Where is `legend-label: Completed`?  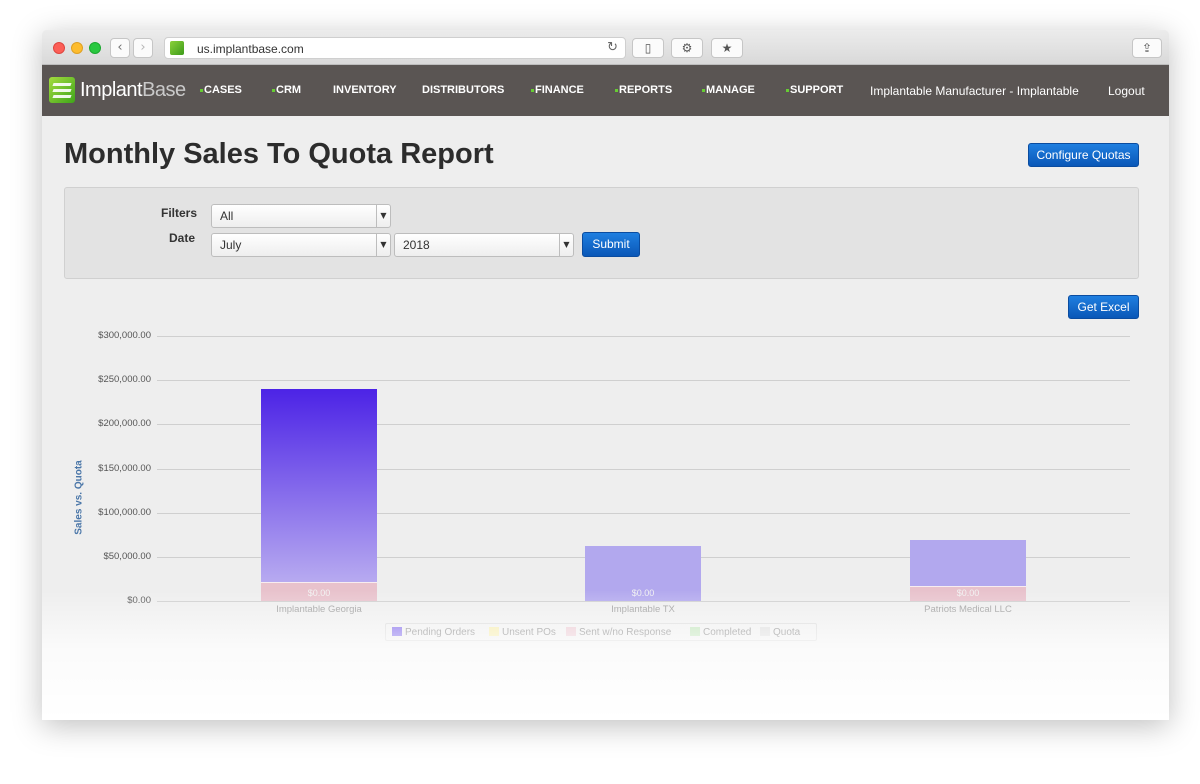
legend-label: Completed is located at coordinates (727, 632).